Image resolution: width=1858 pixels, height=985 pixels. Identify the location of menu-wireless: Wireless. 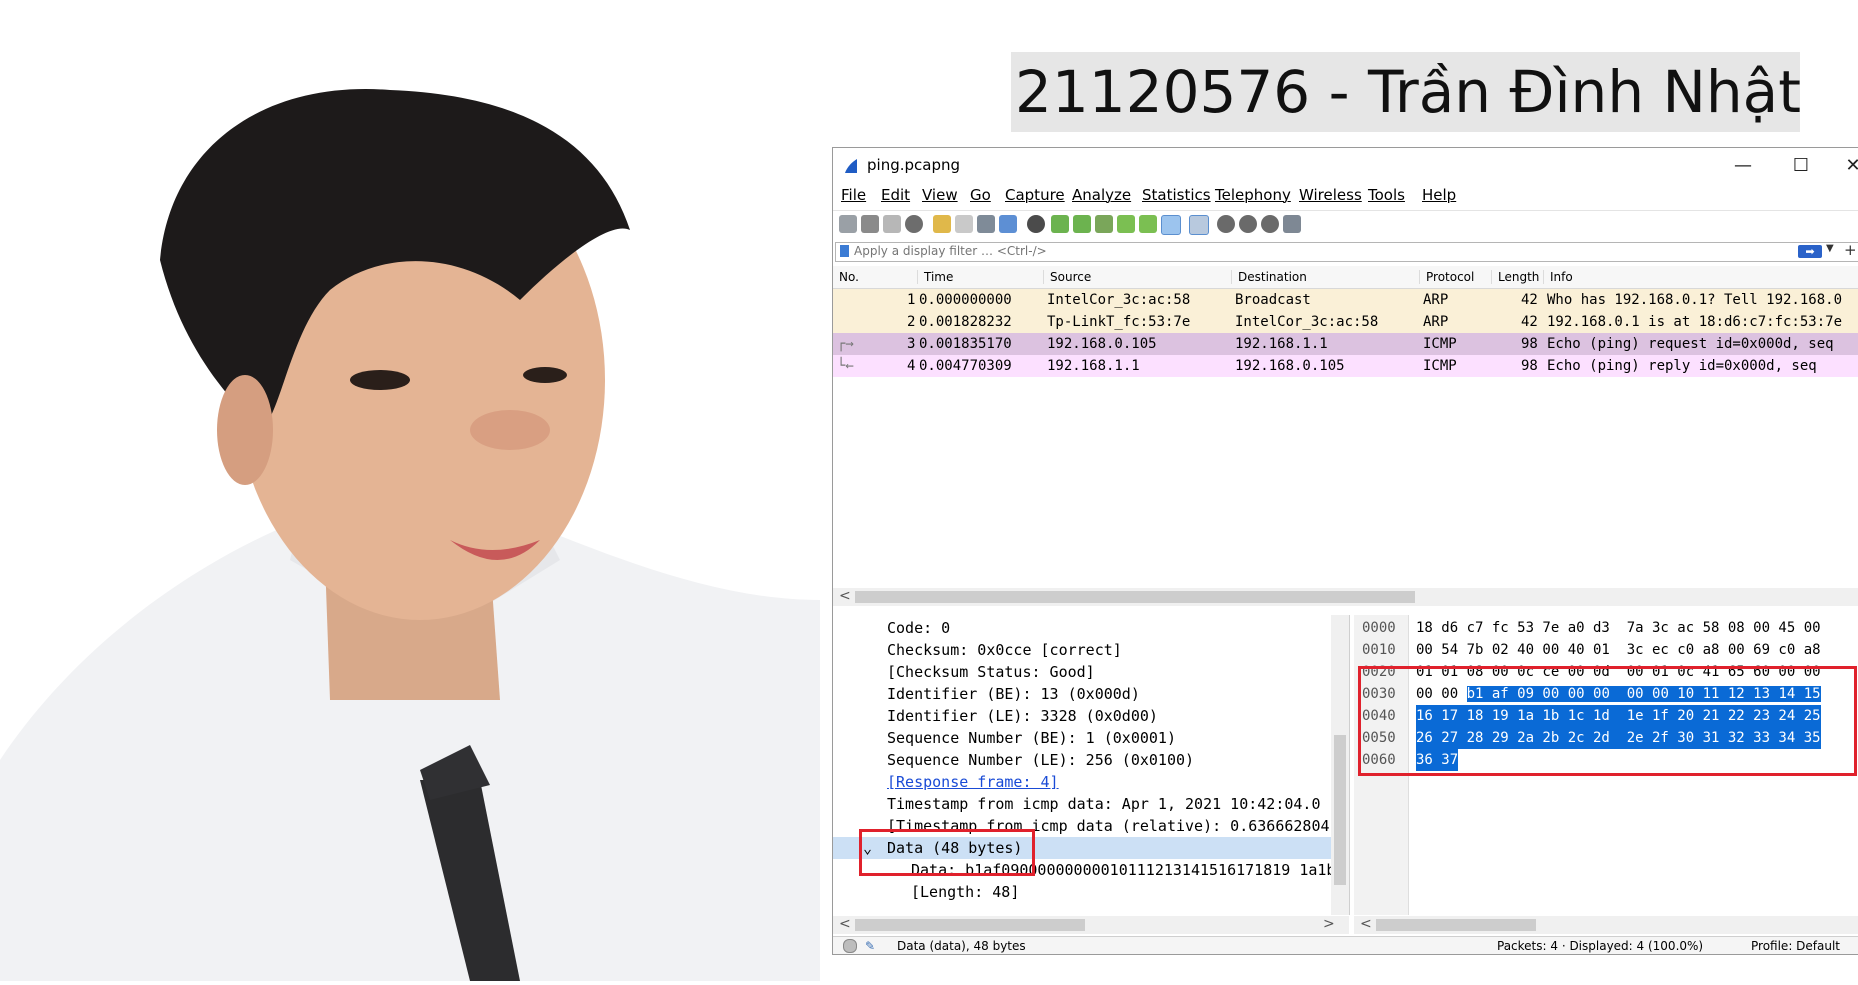
(1330, 195).